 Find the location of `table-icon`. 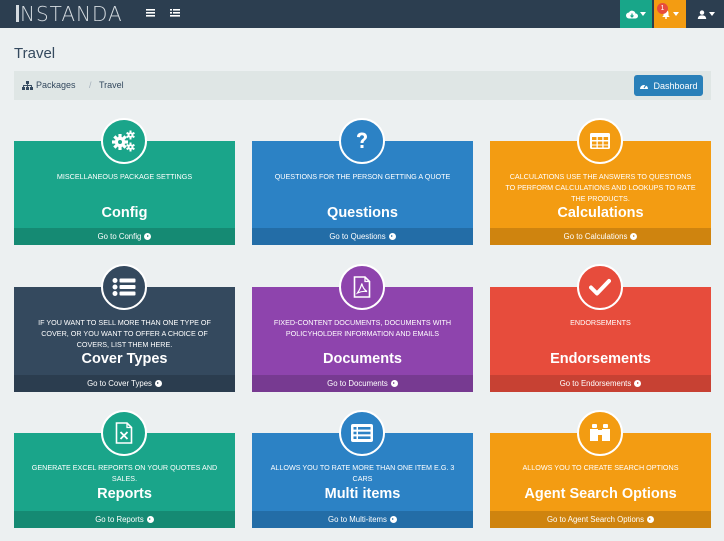

table-icon is located at coordinates (600, 141).